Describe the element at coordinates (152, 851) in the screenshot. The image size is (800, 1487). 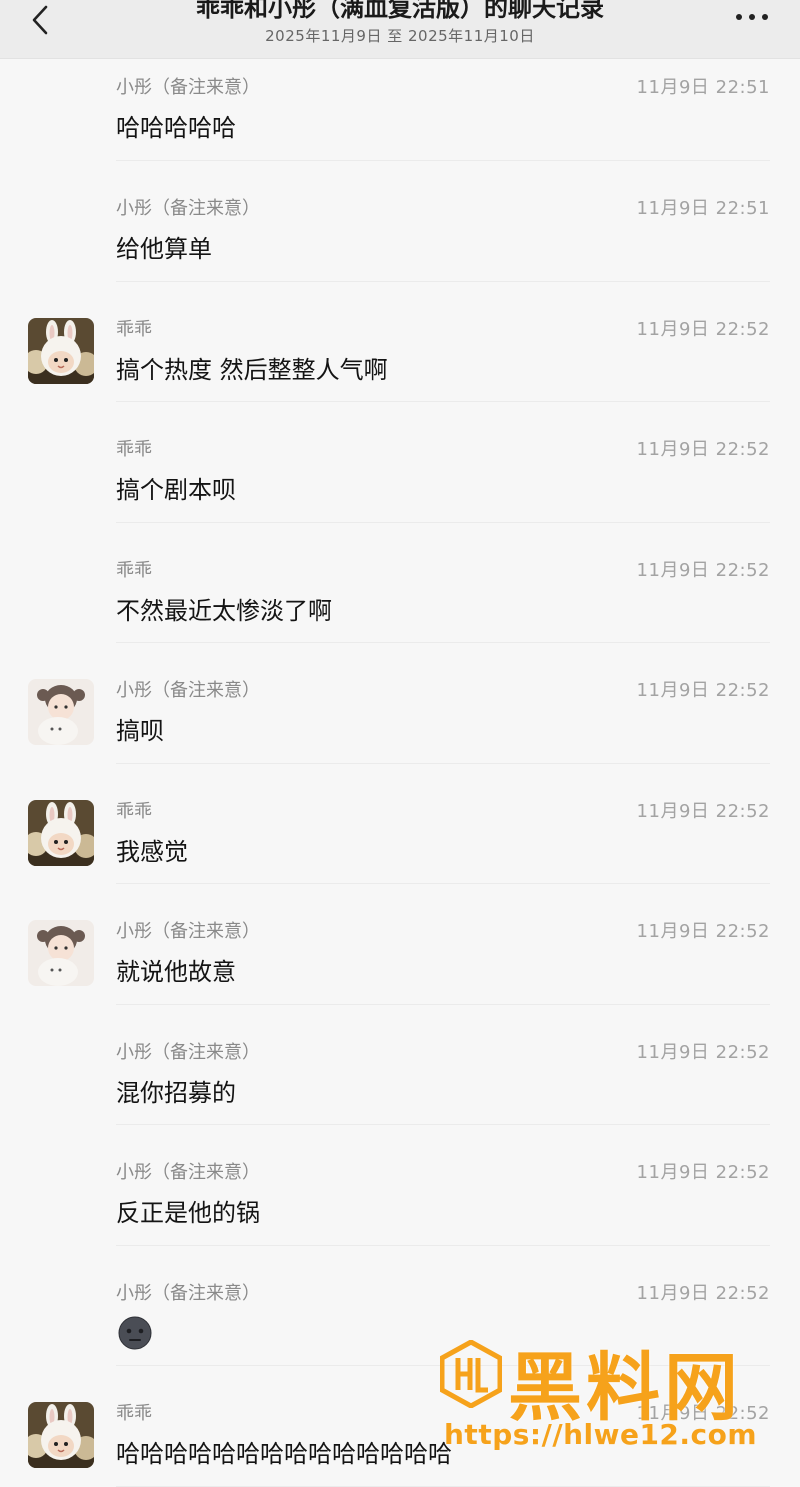
I see `message-text: 我感觉` at that location.